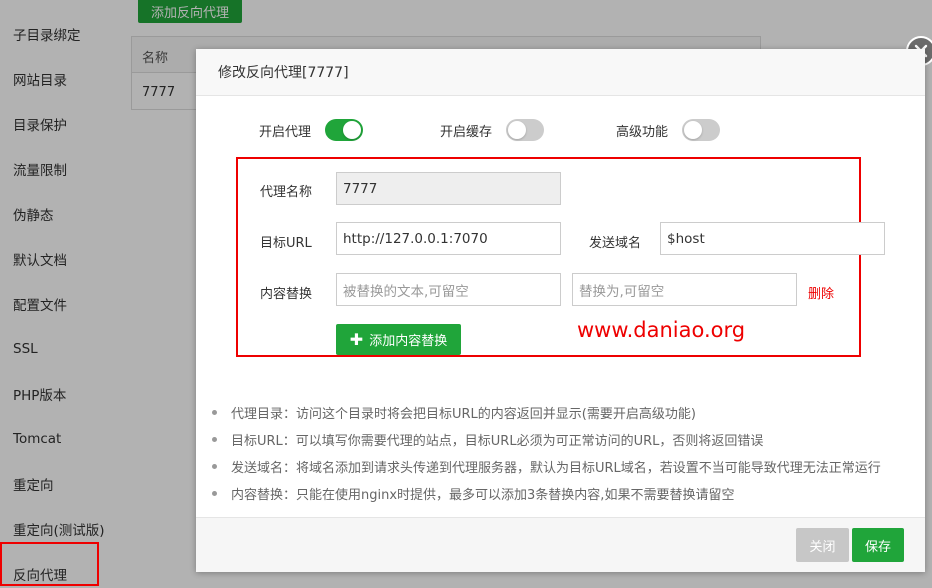  I want to click on add-content-replace-button: ✚ 添加内容替换, so click(398, 339).